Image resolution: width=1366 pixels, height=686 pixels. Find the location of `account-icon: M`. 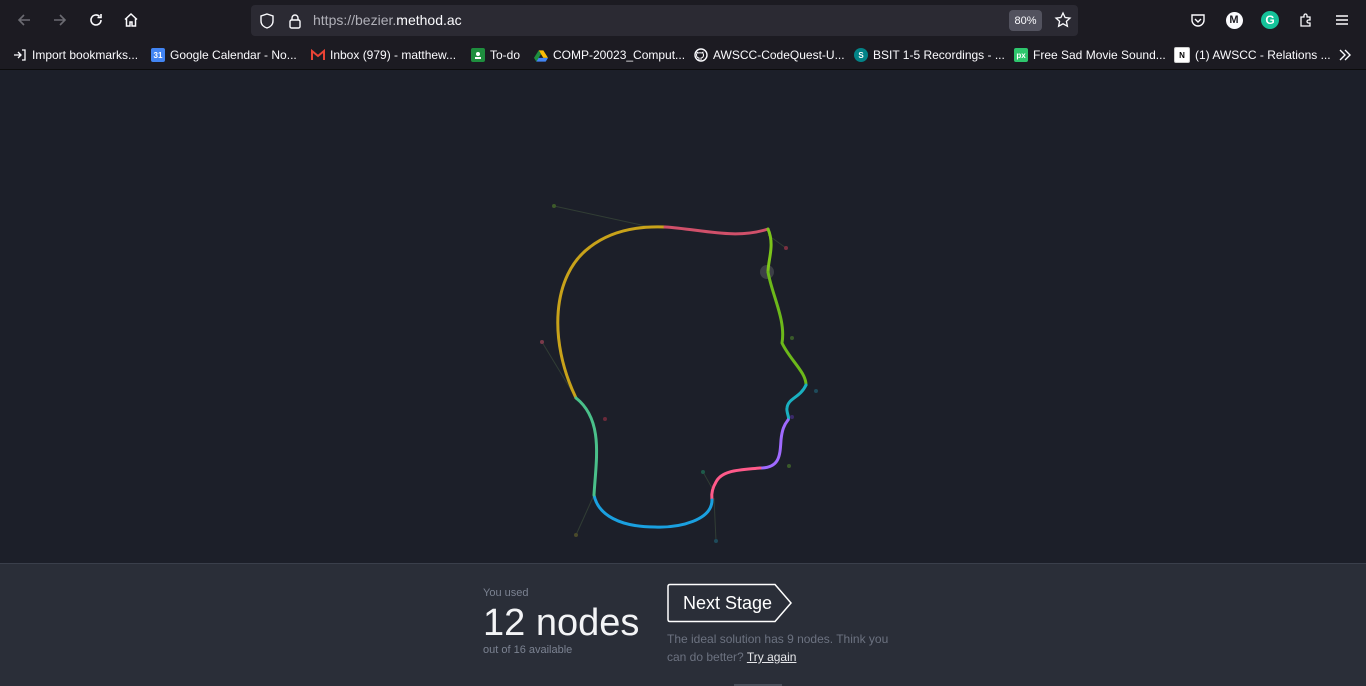

account-icon: M is located at coordinates (1234, 20).